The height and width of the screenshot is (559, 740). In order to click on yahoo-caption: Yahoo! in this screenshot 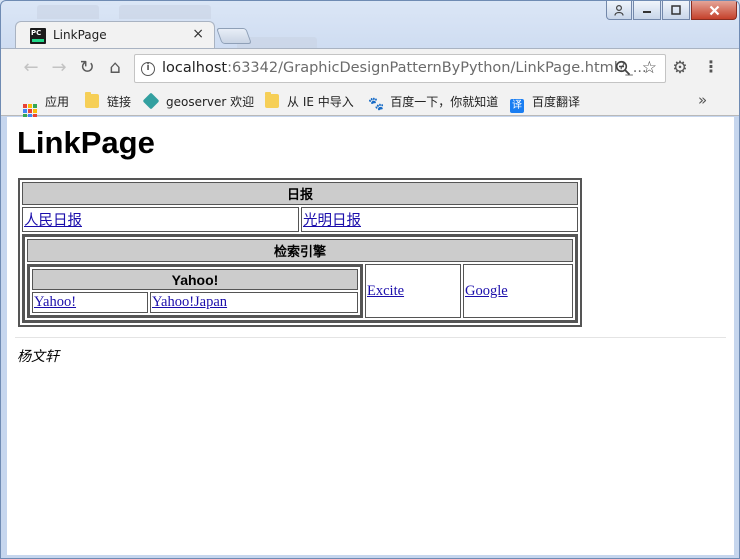, I will do `click(195, 279)`.